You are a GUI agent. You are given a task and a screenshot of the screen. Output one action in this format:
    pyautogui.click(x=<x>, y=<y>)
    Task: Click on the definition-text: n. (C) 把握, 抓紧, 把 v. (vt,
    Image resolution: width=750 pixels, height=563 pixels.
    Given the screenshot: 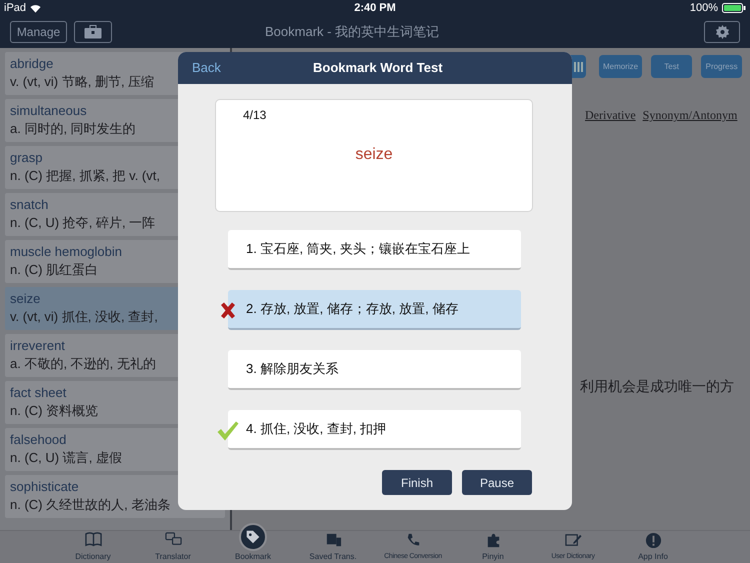 What is the action you would take?
    pyautogui.click(x=85, y=176)
    